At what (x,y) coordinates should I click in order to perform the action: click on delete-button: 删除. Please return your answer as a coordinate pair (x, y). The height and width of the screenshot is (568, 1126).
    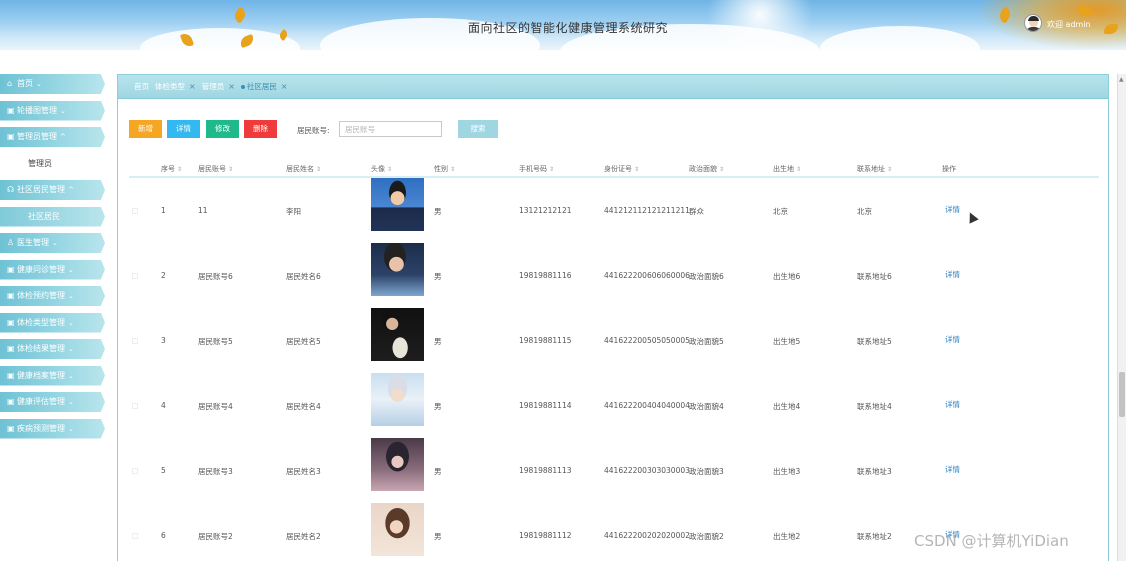
    Looking at the image, I should click on (260, 129).